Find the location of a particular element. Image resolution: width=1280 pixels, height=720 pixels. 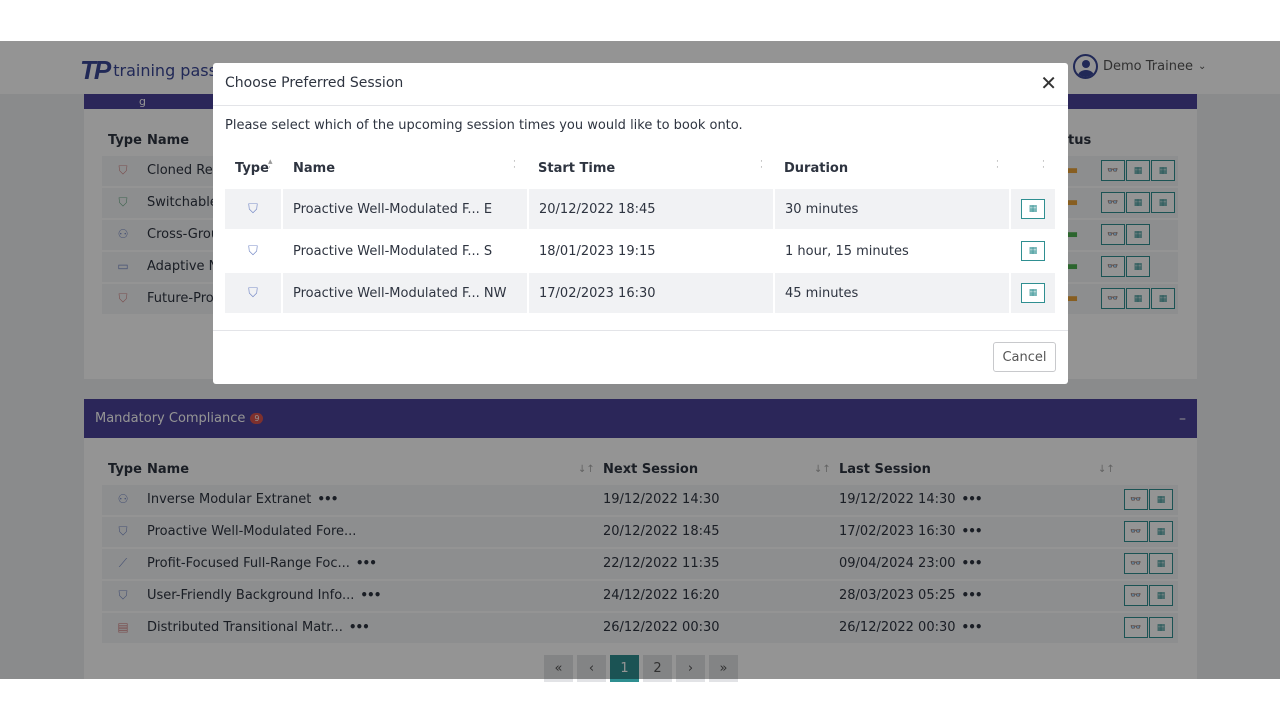

session-duration: 1 hour, 15 minutes is located at coordinates (892, 251).